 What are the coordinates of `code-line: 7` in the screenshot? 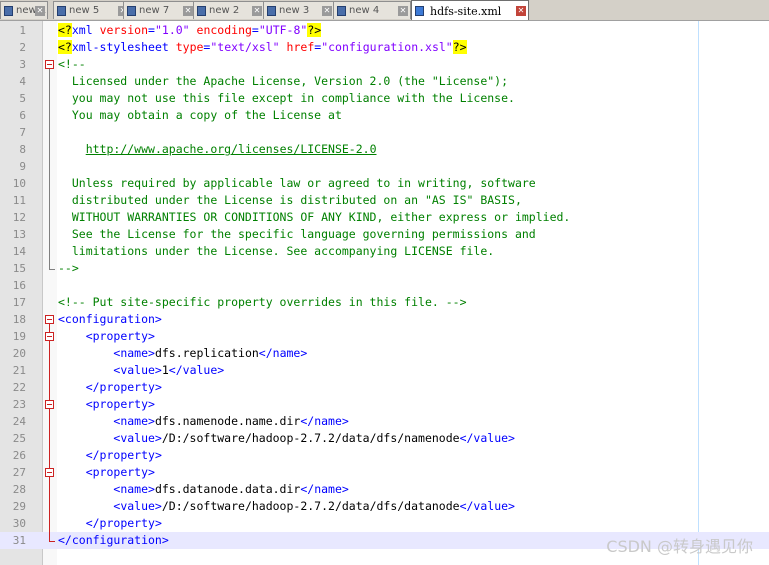 It's located at (384, 132).